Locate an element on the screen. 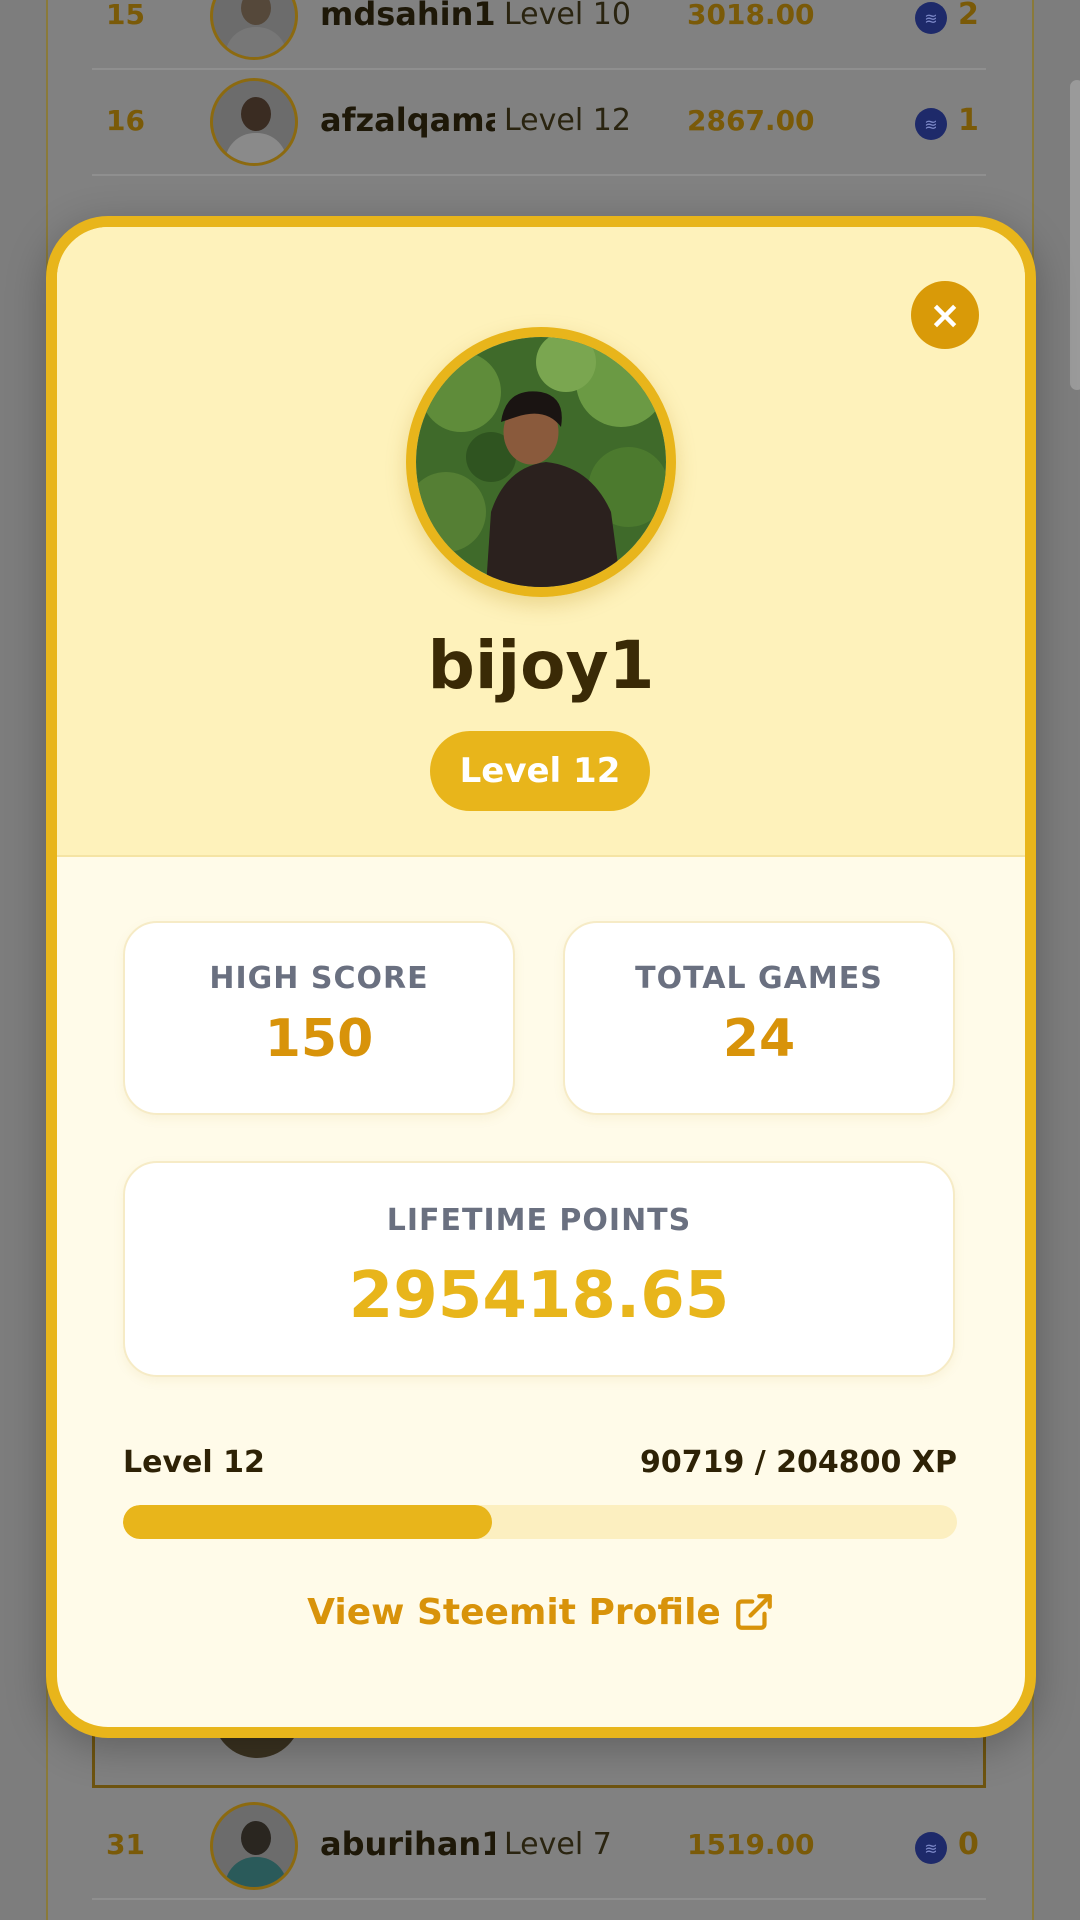 The width and height of the screenshot is (1080, 1920). leaderboard-row: 15 mdsahin111 Level 10 3018.00 ≋ 2 is located at coordinates (539, 35).